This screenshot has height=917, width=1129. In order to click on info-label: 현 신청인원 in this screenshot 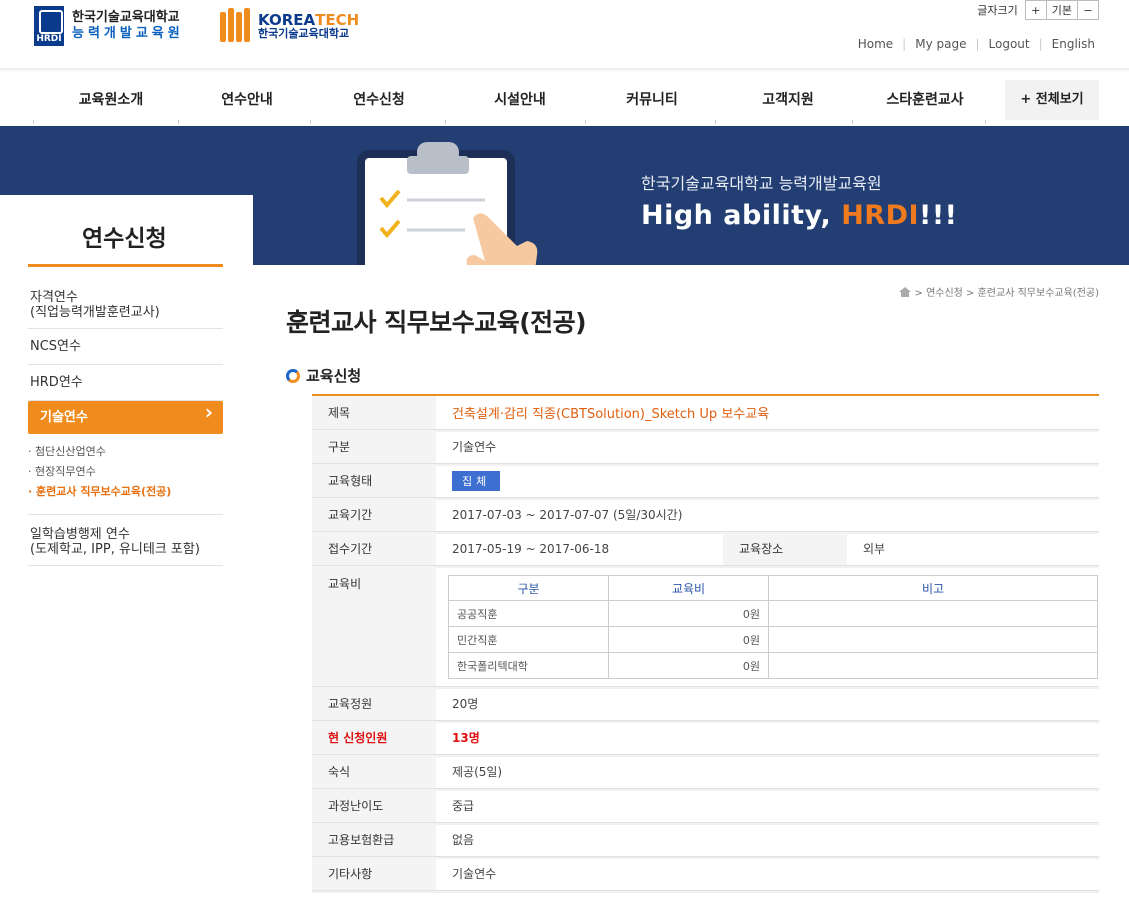, I will do `click(374, 737)`.